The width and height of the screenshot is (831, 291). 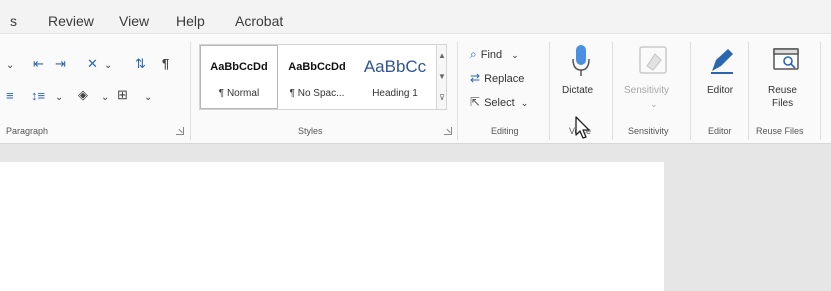 I want to click on style-heading-1: AaBbCc Heading 1, so click(x=395, y=77).